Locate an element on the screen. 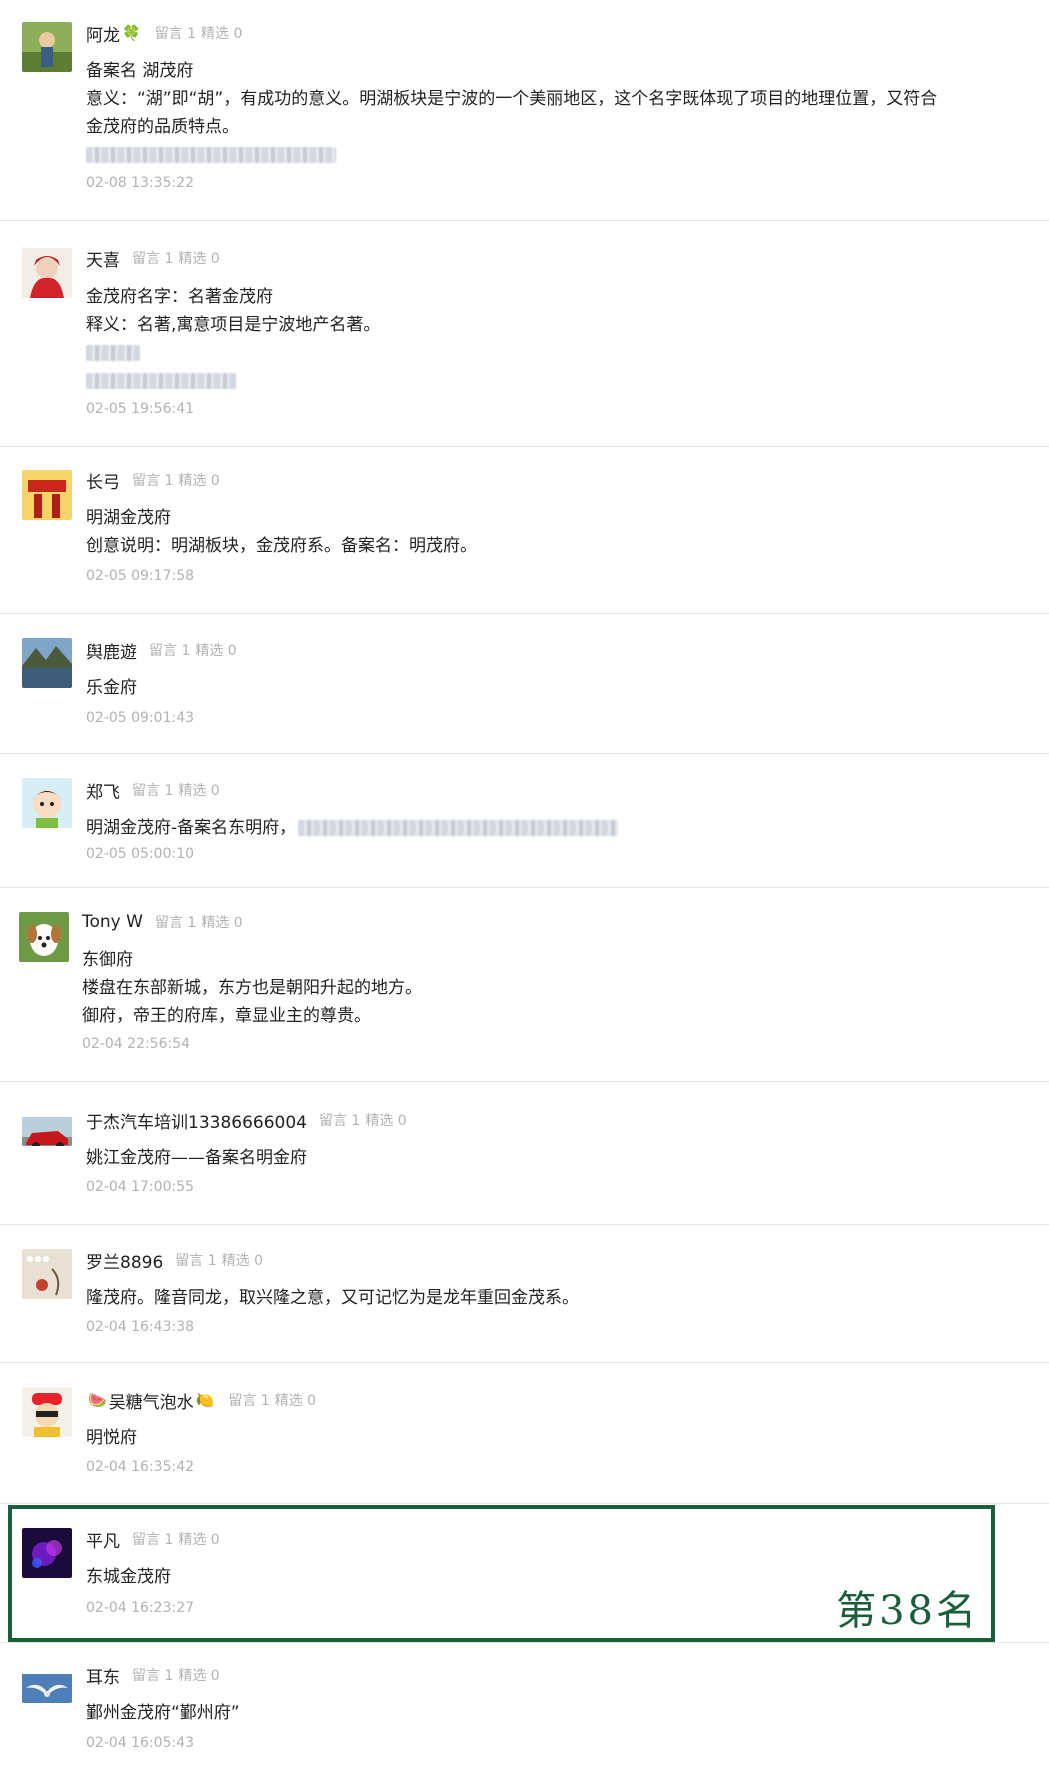  comment-meta: Tony W 留言 1 精选 0 is located at coordinates (165, 922).